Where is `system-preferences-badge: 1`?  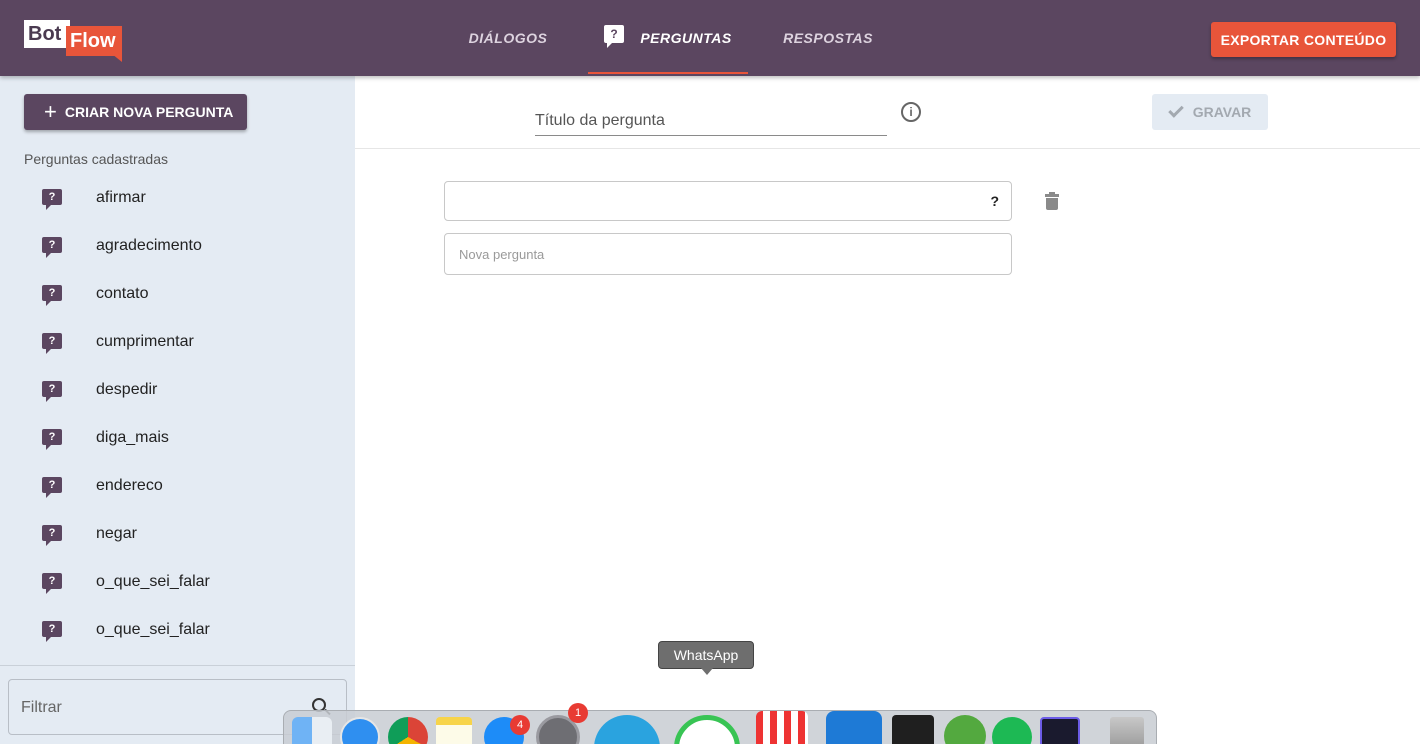 system-preferences-badge: 1 is located at coordinates (578, 713).